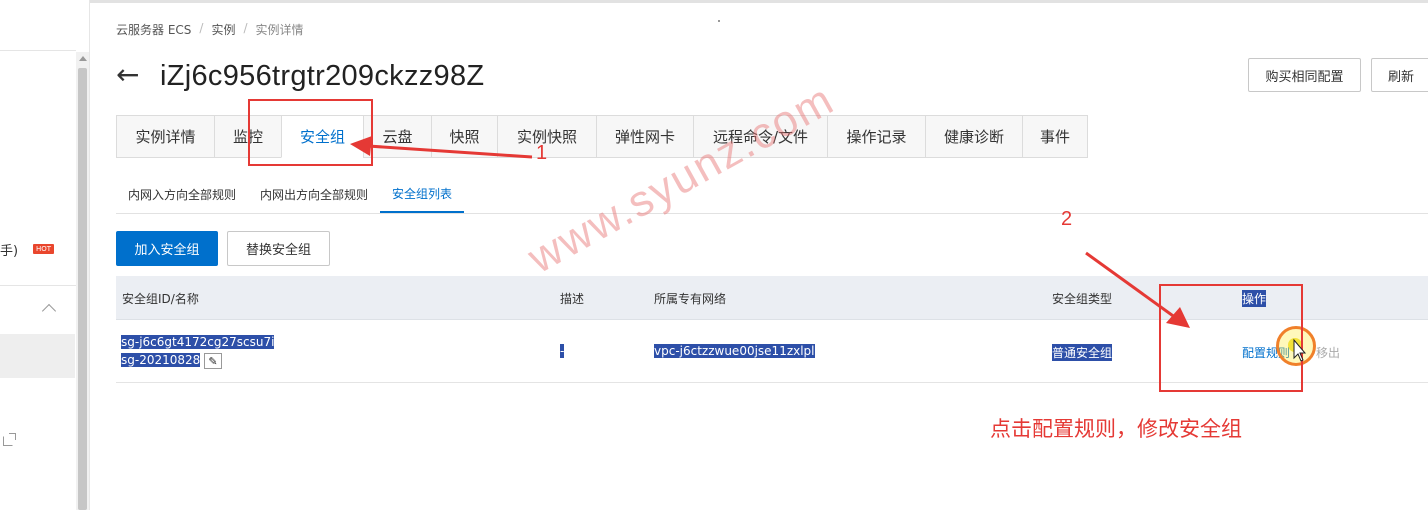 Image resolution: width=1428 pixels, height=510 pixels. I want to click on tab-cloud-disk: 云盘, so click(397, 136).